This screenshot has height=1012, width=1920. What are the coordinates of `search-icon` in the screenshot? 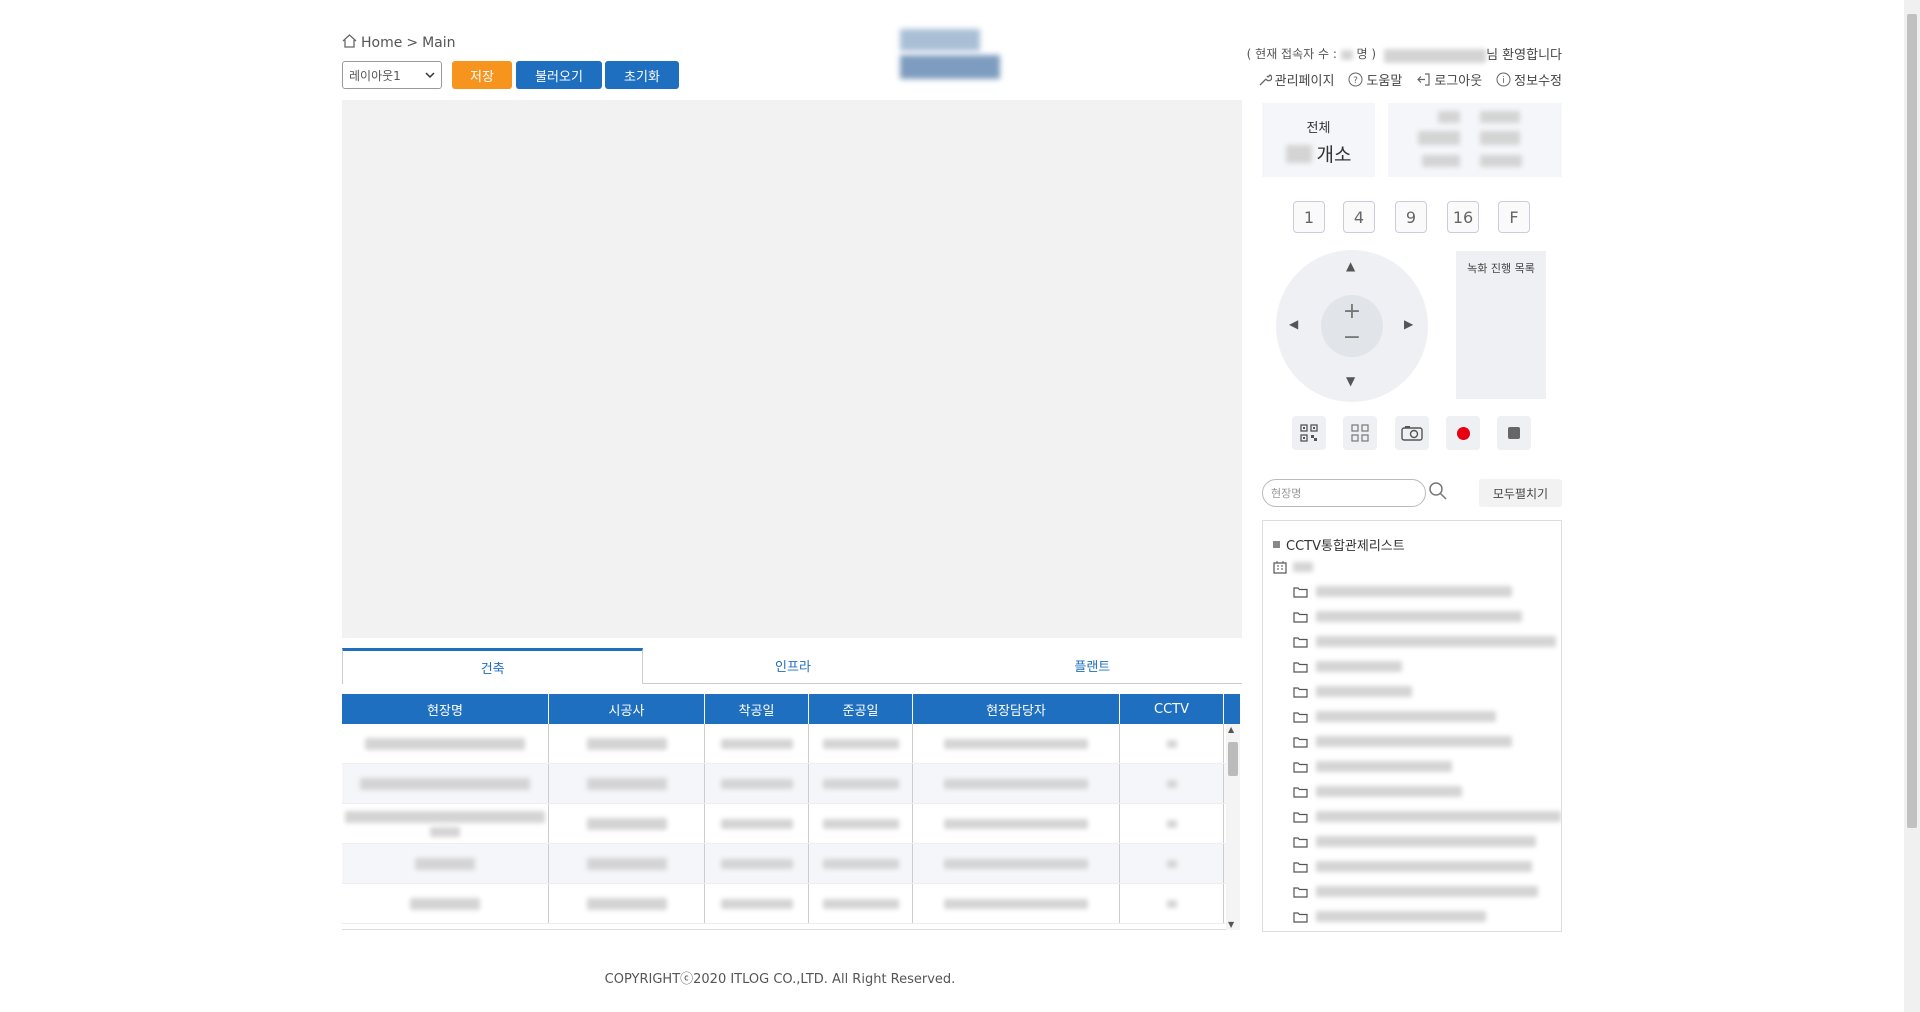 It's located at (1438, 493).